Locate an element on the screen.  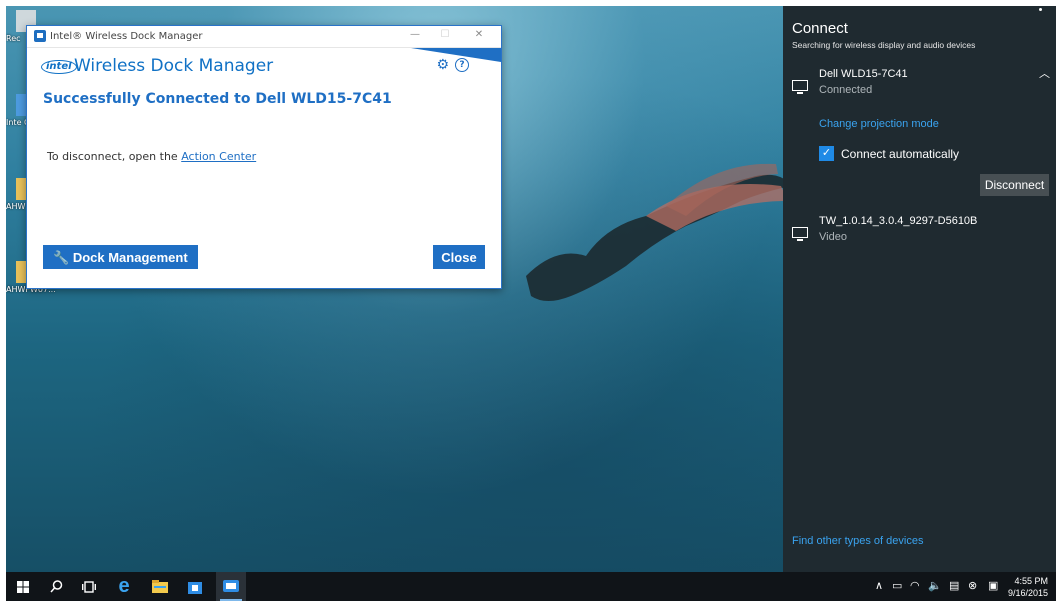
connect-automatically-label: Connect automatically is located at coordinates (900, 154).